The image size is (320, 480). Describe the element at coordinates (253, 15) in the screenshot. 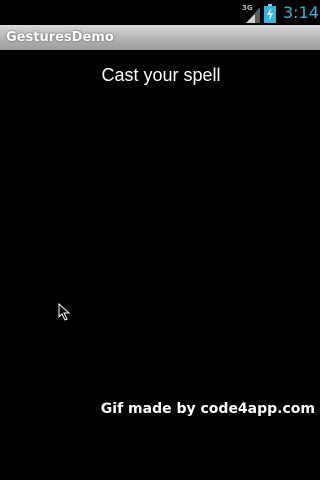

I see `signal-icon` at that location.